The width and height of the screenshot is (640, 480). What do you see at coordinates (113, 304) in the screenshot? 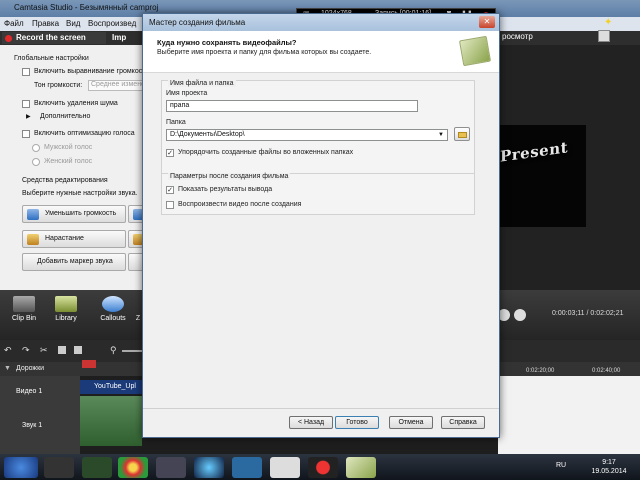
I see `callout-icon` at bounding box center [113, 304].